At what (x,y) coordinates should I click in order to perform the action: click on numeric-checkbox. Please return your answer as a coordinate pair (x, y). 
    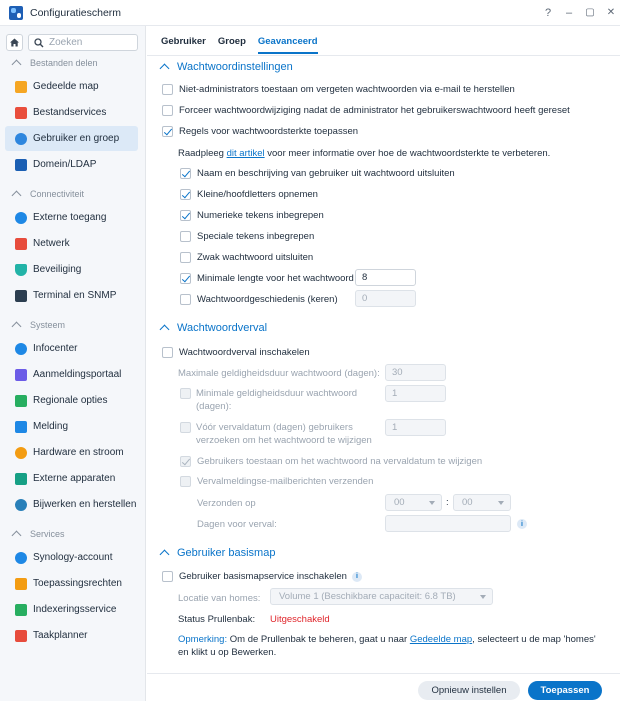
    Looking at the image, I should click on (185, 215).